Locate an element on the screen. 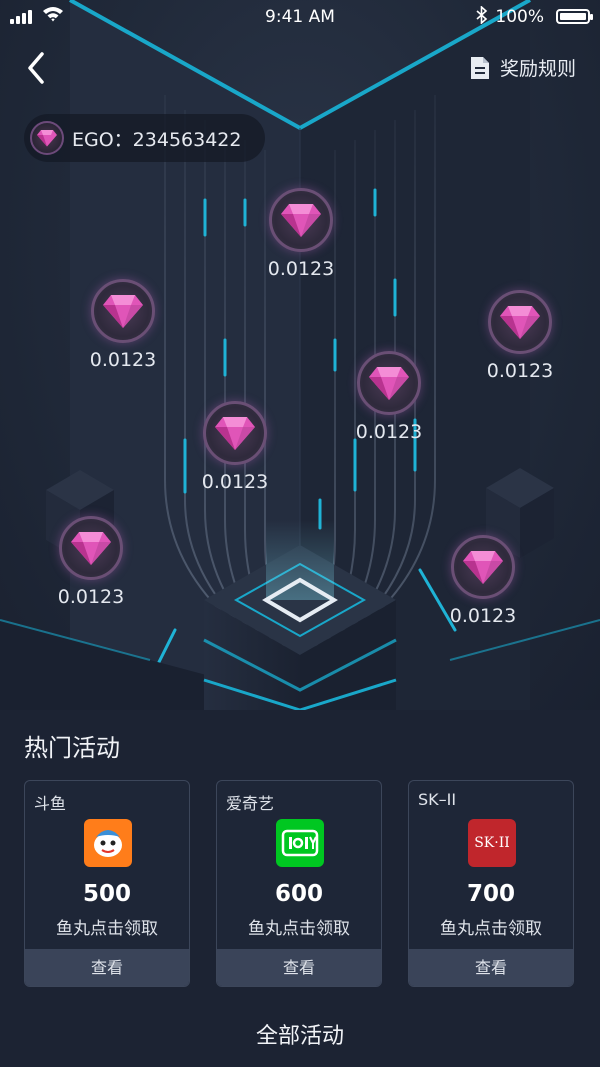  battery-percent: 100% is located at coordinates (519, 17).